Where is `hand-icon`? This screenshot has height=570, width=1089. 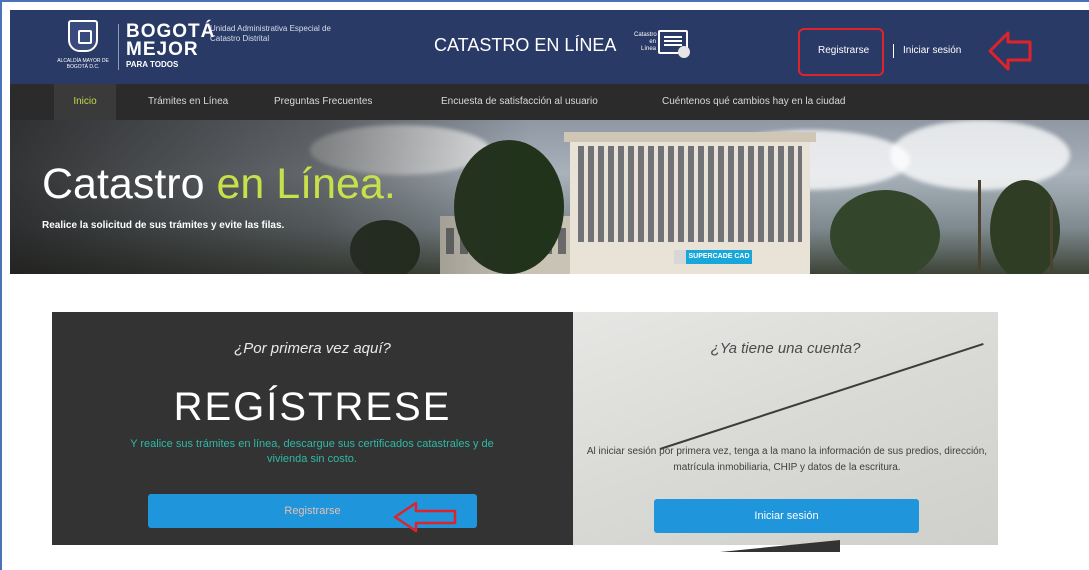 hand-icon is located at coordinates (684, 52).